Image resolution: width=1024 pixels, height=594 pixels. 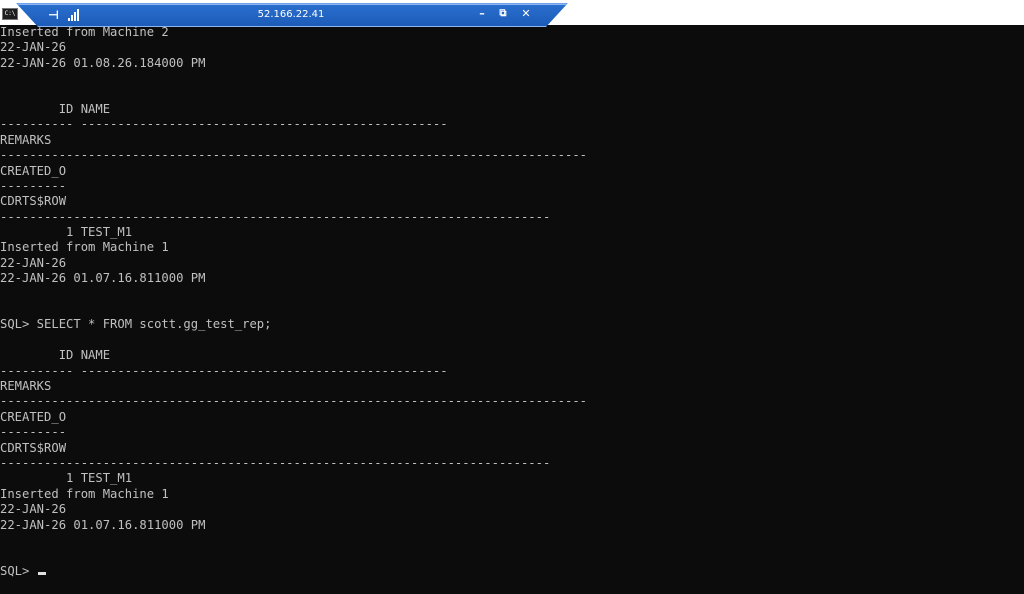 What do you see at coordinates (482, 14) in the screenshot?
I see `minimize-button: –` at bounding box center [482, 14].